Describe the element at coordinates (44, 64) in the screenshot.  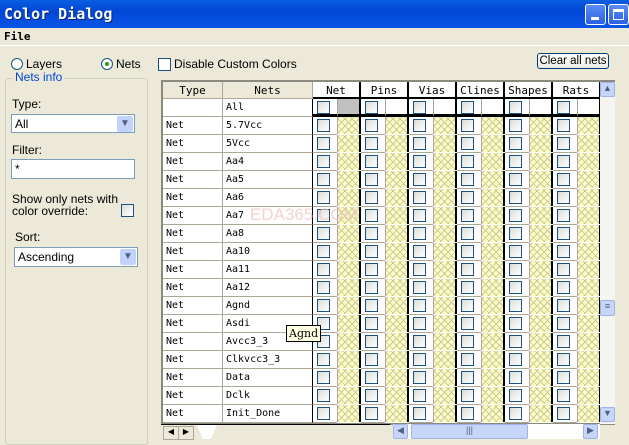
I see `layers-radio-label: Layers` at that location.